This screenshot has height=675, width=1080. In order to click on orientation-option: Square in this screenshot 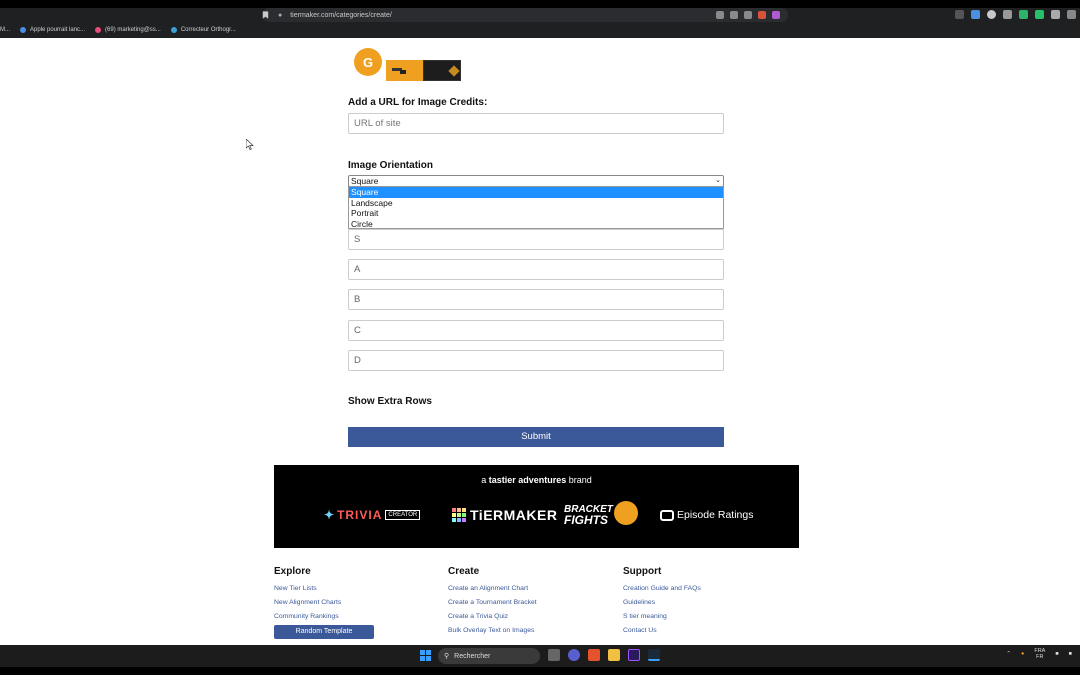, I will do `click(536, 192)`.